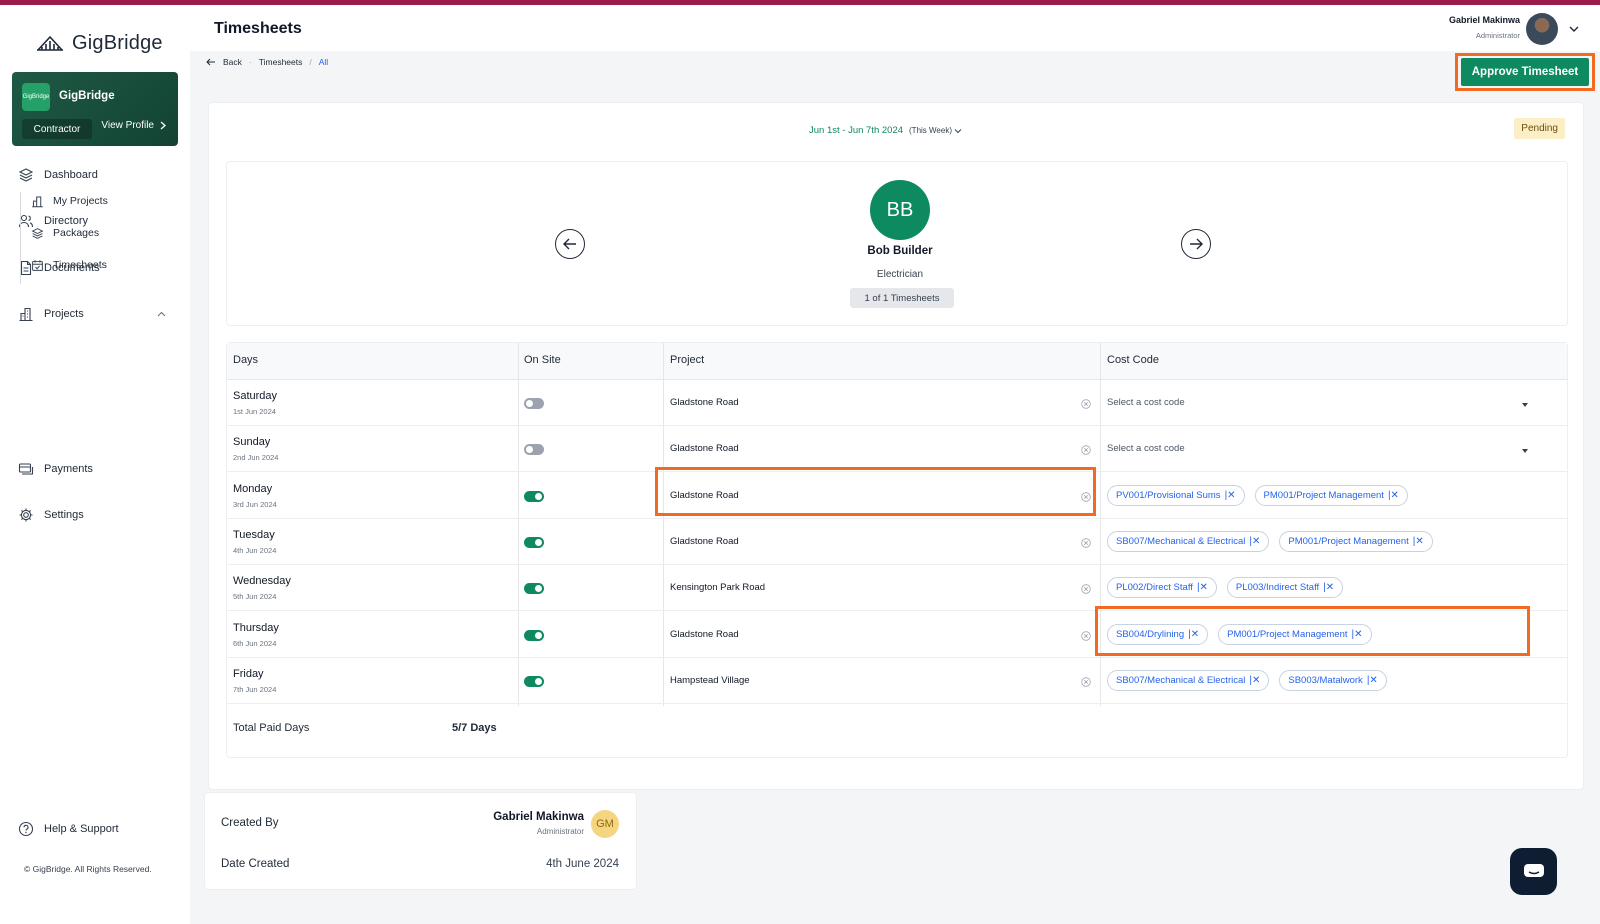 This screenshot has height=924, width=1600. What do you see at coordinates (281, 62) in the screenshot?
I see `breadcrumb-timesheets: Timesheets` at bounding box center [281, 62].